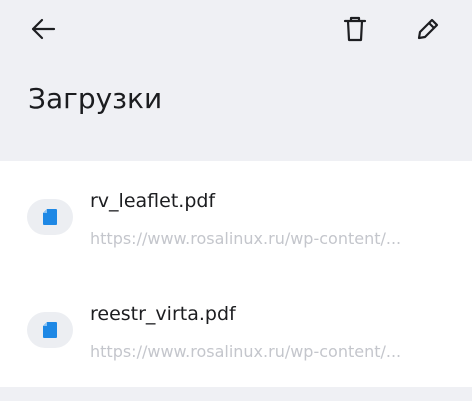  I want to click on file-name: rv_leaflet.pdf, so click(153, 201).